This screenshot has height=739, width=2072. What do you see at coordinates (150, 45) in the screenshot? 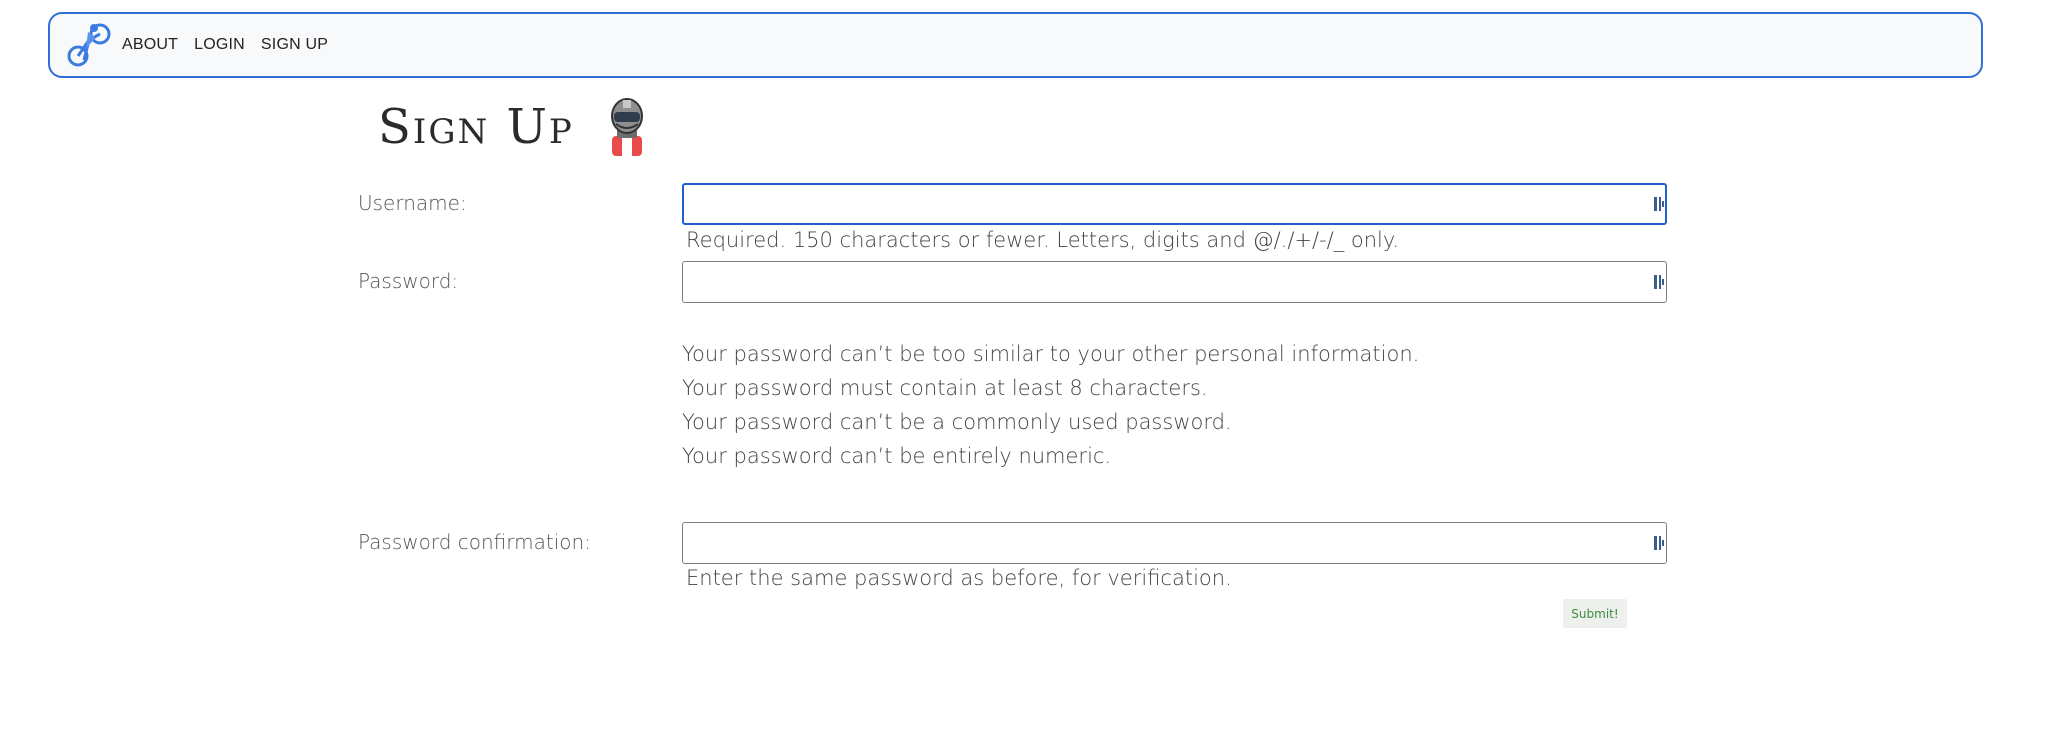
I see `nav-about-link: ABOUT` at bounding box center [150, 45].